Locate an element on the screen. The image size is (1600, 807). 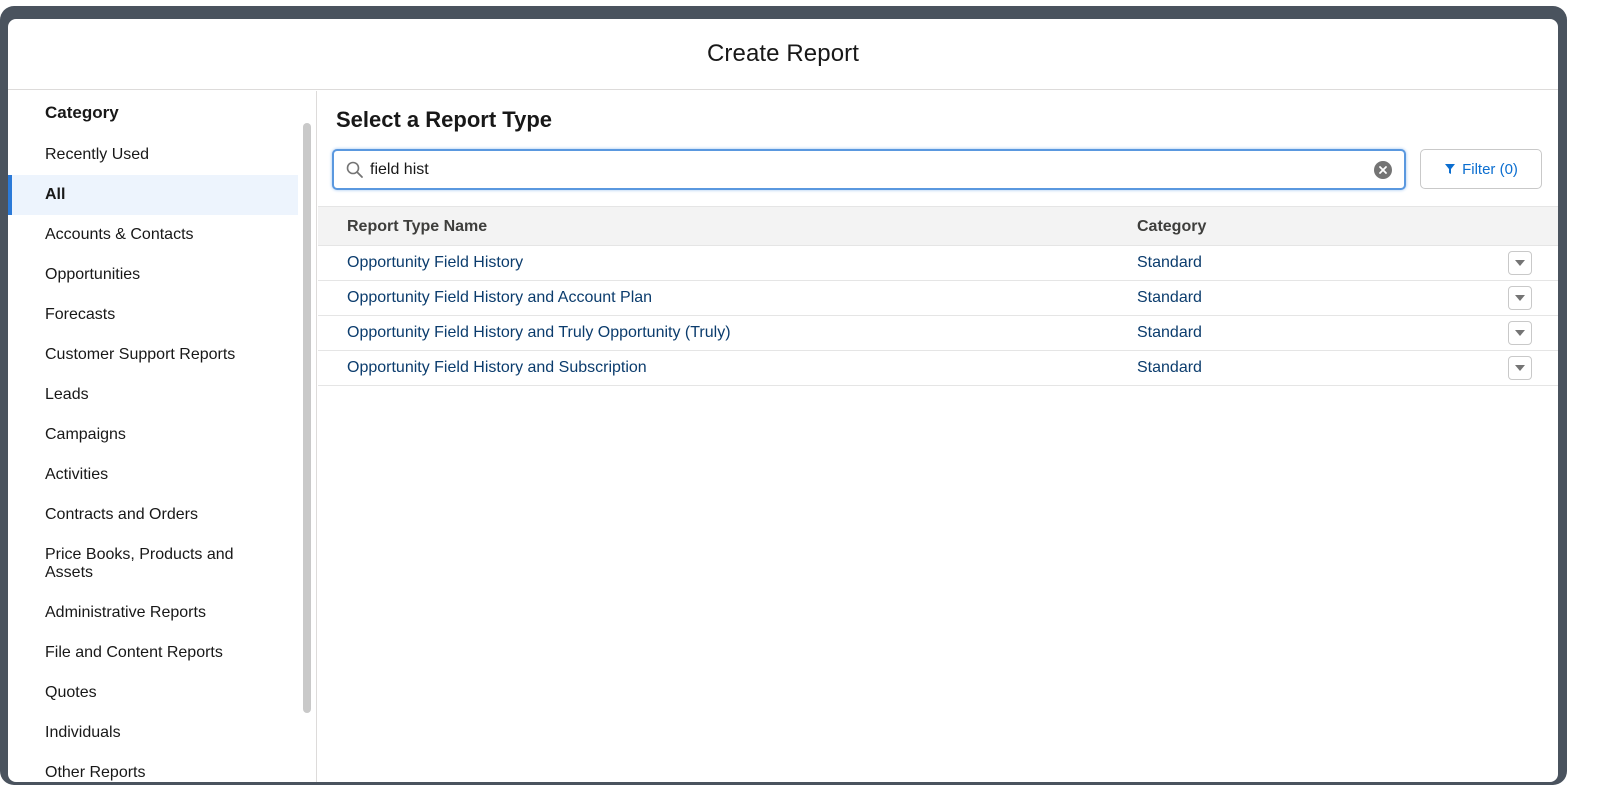
category-label: Customer Support Reports is located at coordinates (140, 354).